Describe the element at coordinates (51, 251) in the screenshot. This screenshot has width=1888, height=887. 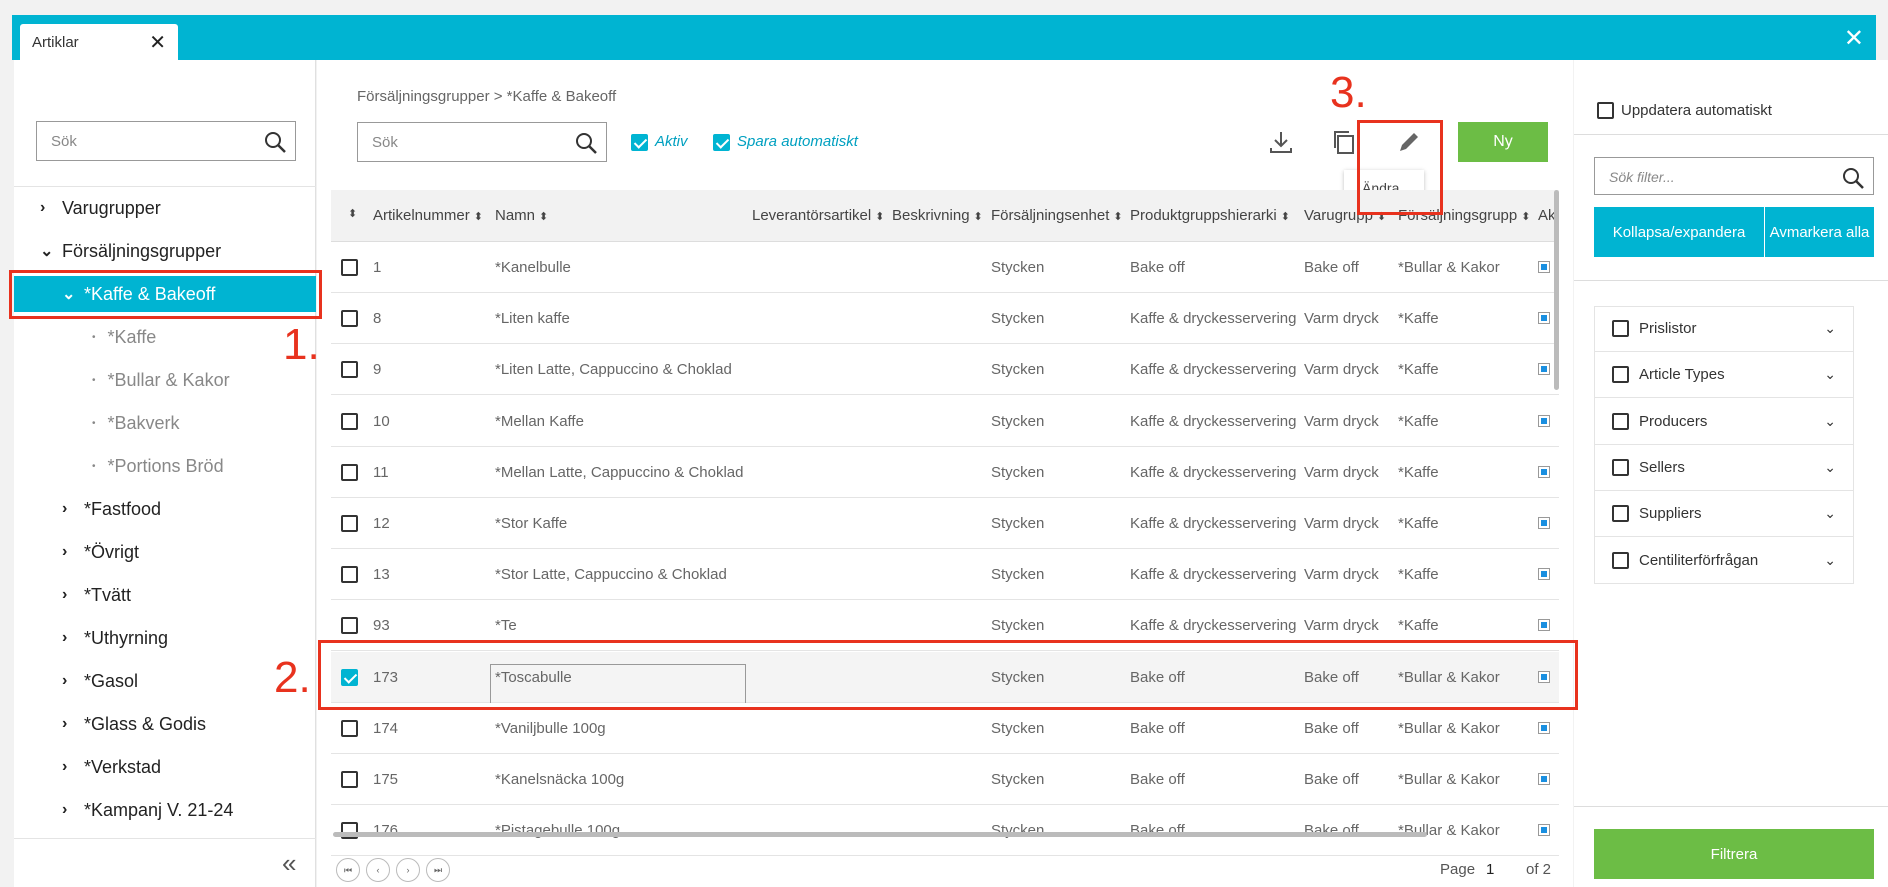
I see `chevron-icon: ⌄` at that location.